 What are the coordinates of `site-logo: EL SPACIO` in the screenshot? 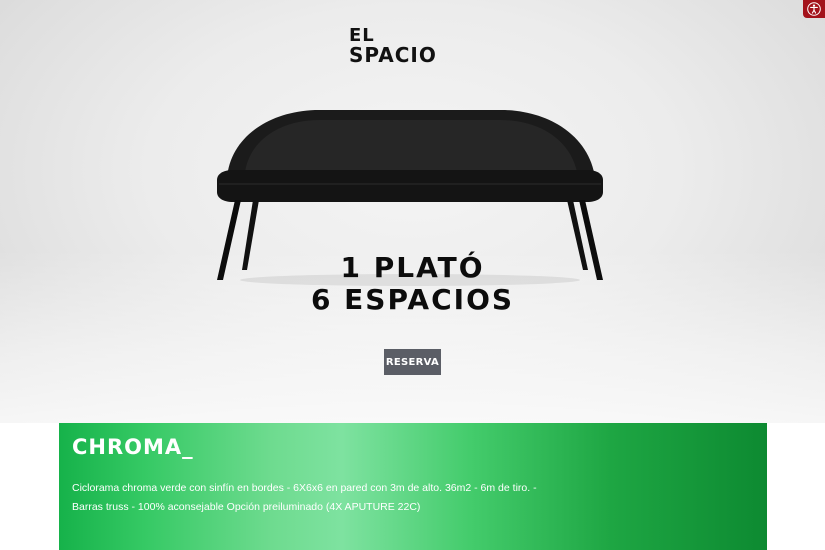 It's located at (414, 47).